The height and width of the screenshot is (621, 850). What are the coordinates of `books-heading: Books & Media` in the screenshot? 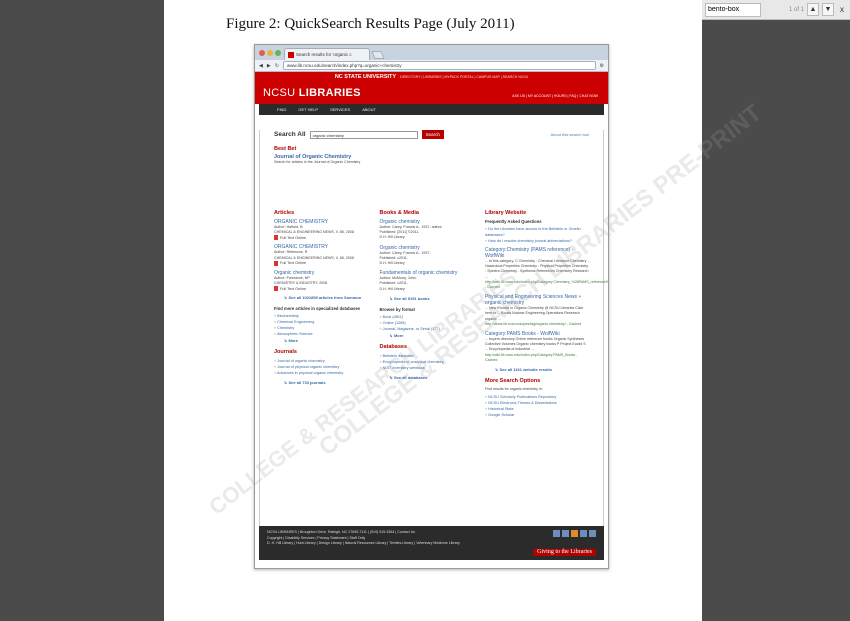 It's located at (399, 213).